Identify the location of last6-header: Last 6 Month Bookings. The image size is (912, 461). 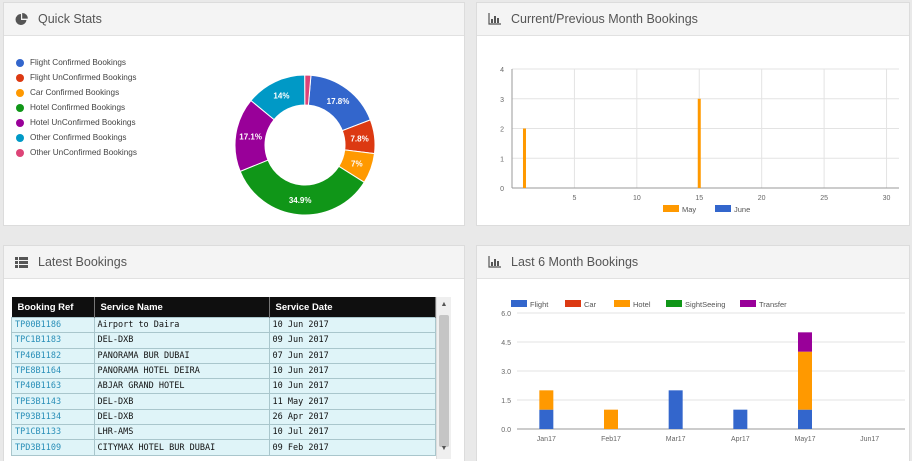
(693, 262).